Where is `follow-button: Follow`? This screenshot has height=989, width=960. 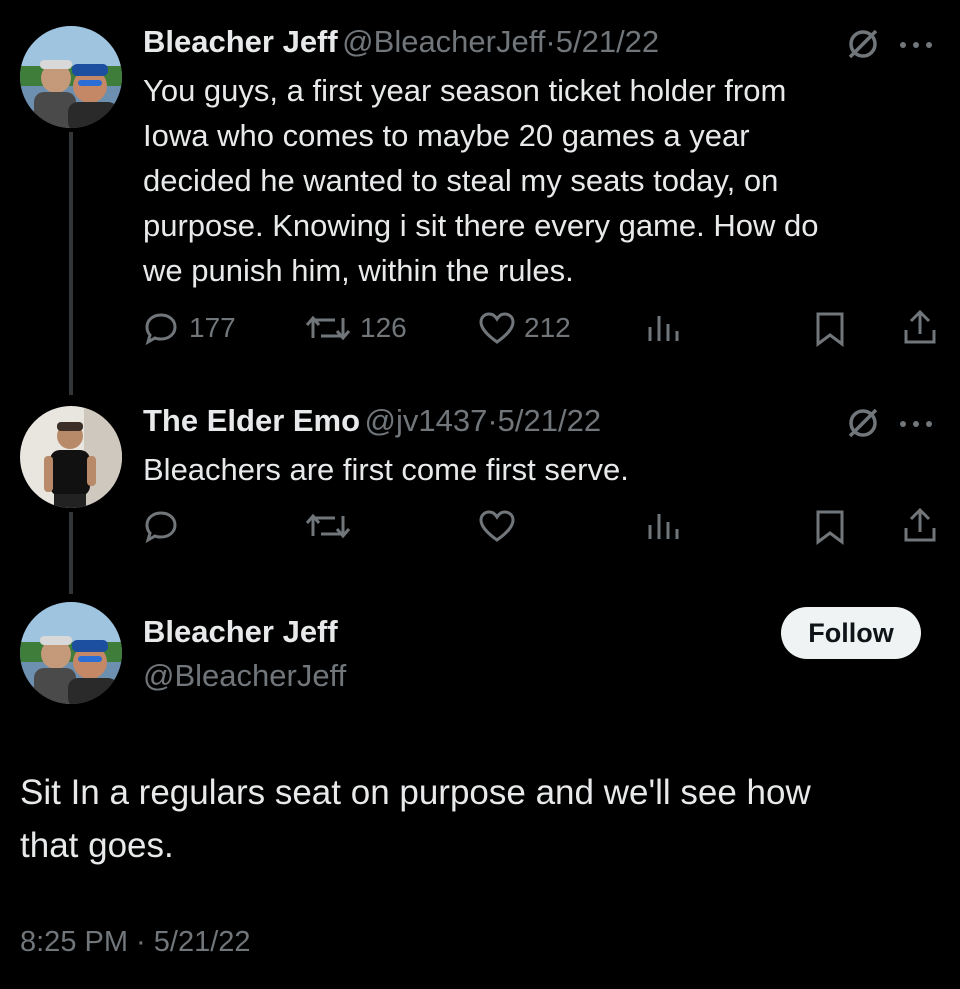 follow-button: Follow is located at coordinates (851, 633).